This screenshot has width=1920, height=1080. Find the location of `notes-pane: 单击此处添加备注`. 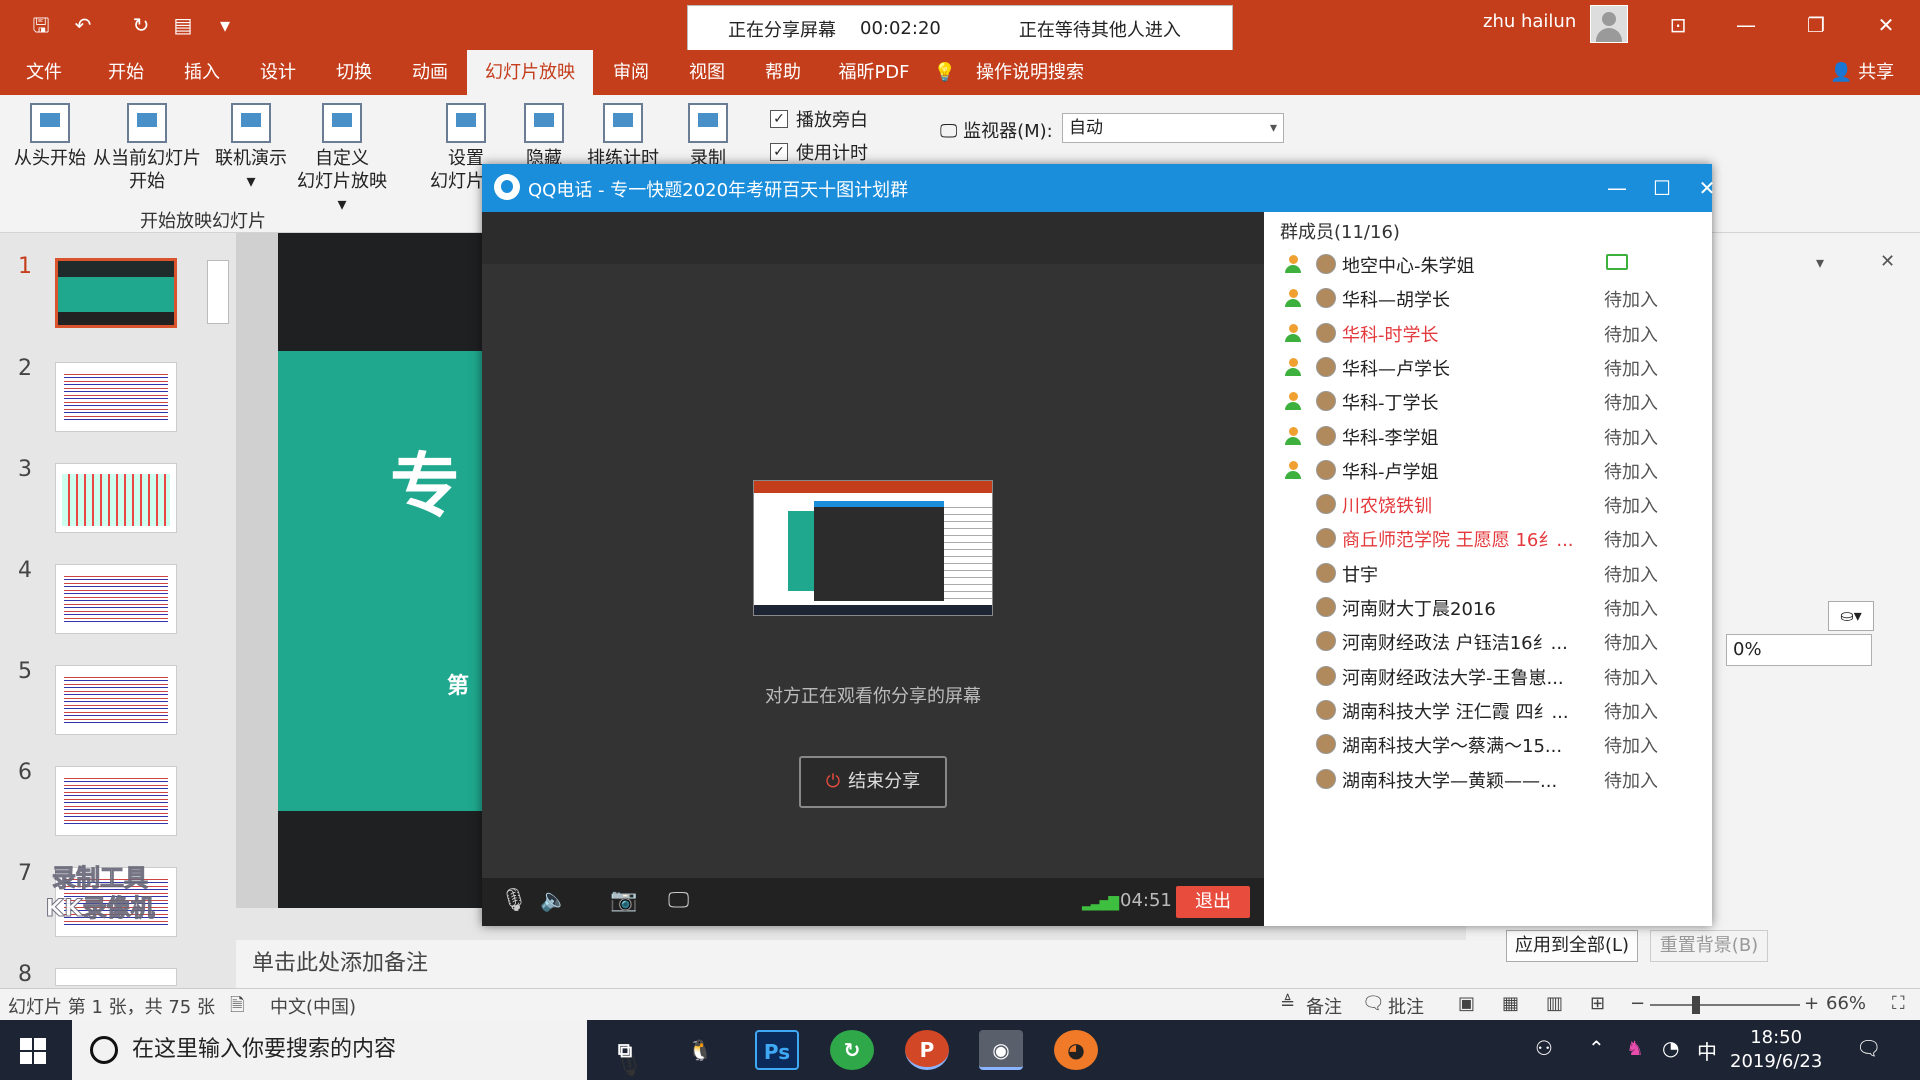

notes-pane: 单击此处添加备注 is located at coordinates (851, 964).